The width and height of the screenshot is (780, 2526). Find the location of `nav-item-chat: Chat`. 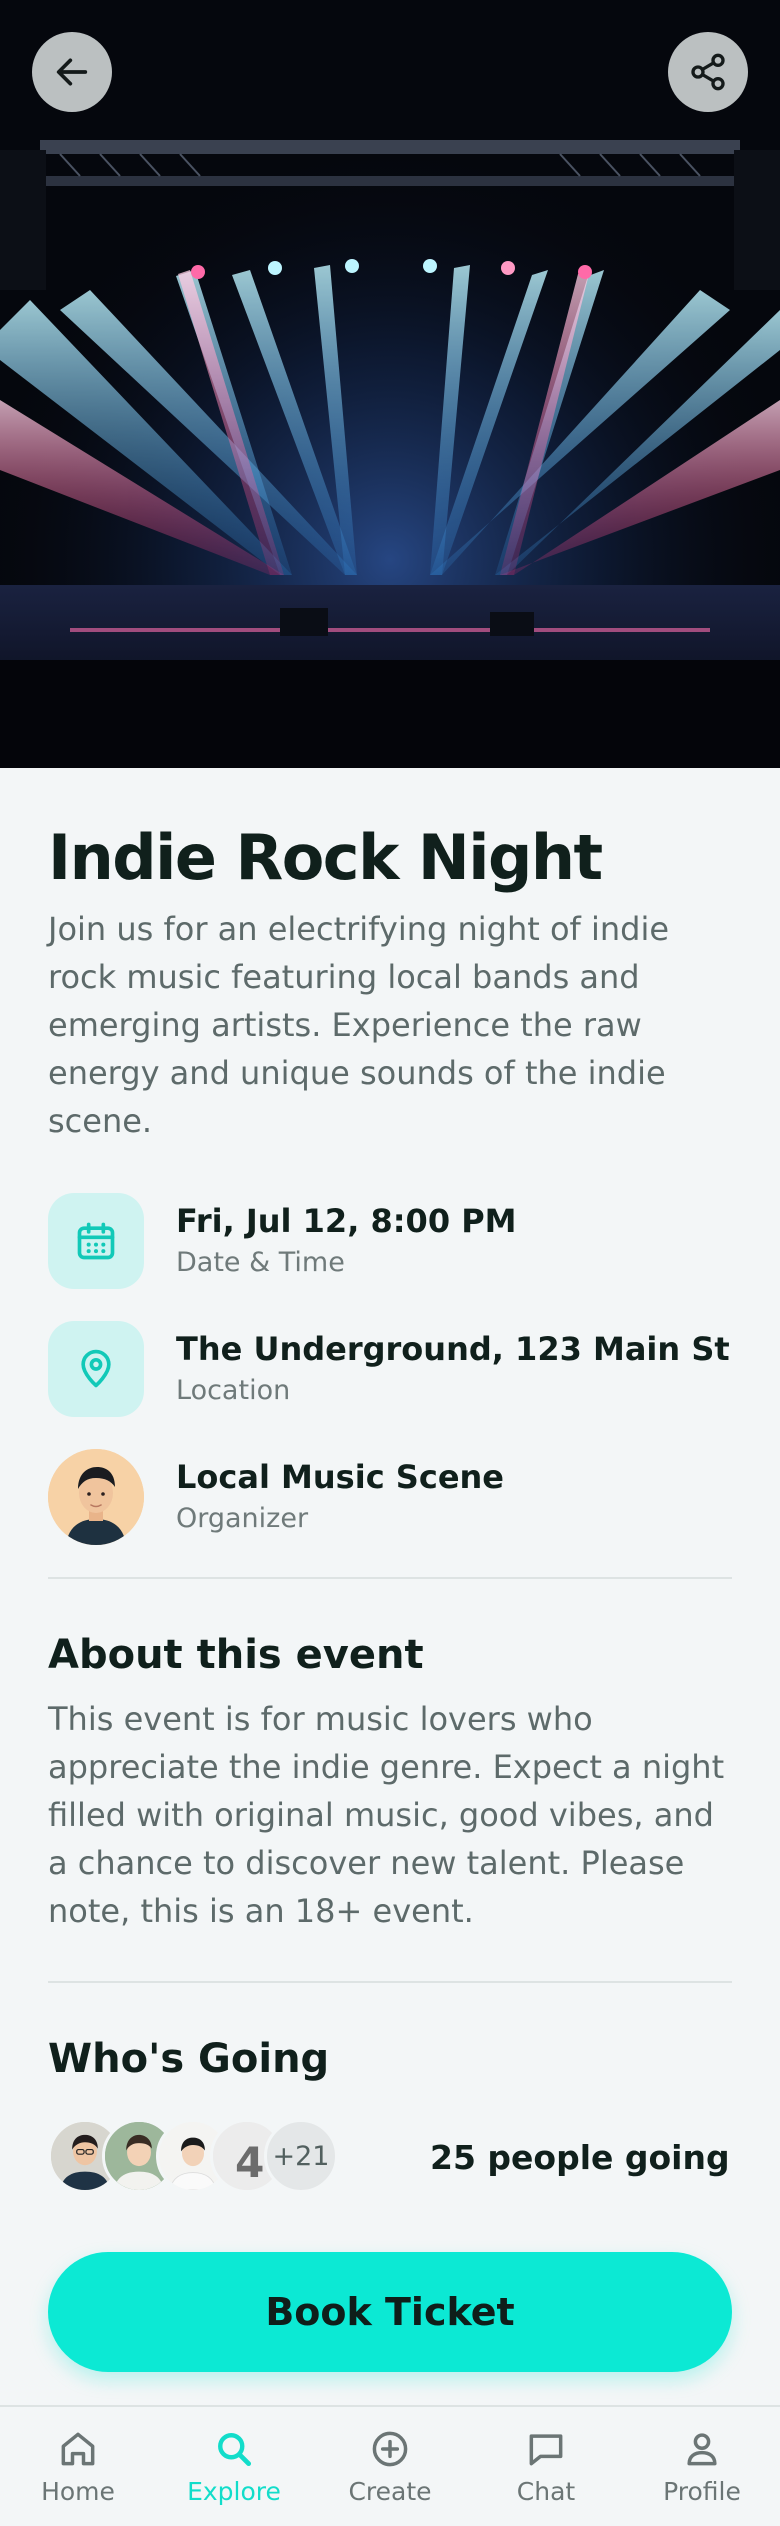

nav-item-chat: Chat is located at coordinates (546, 2466).